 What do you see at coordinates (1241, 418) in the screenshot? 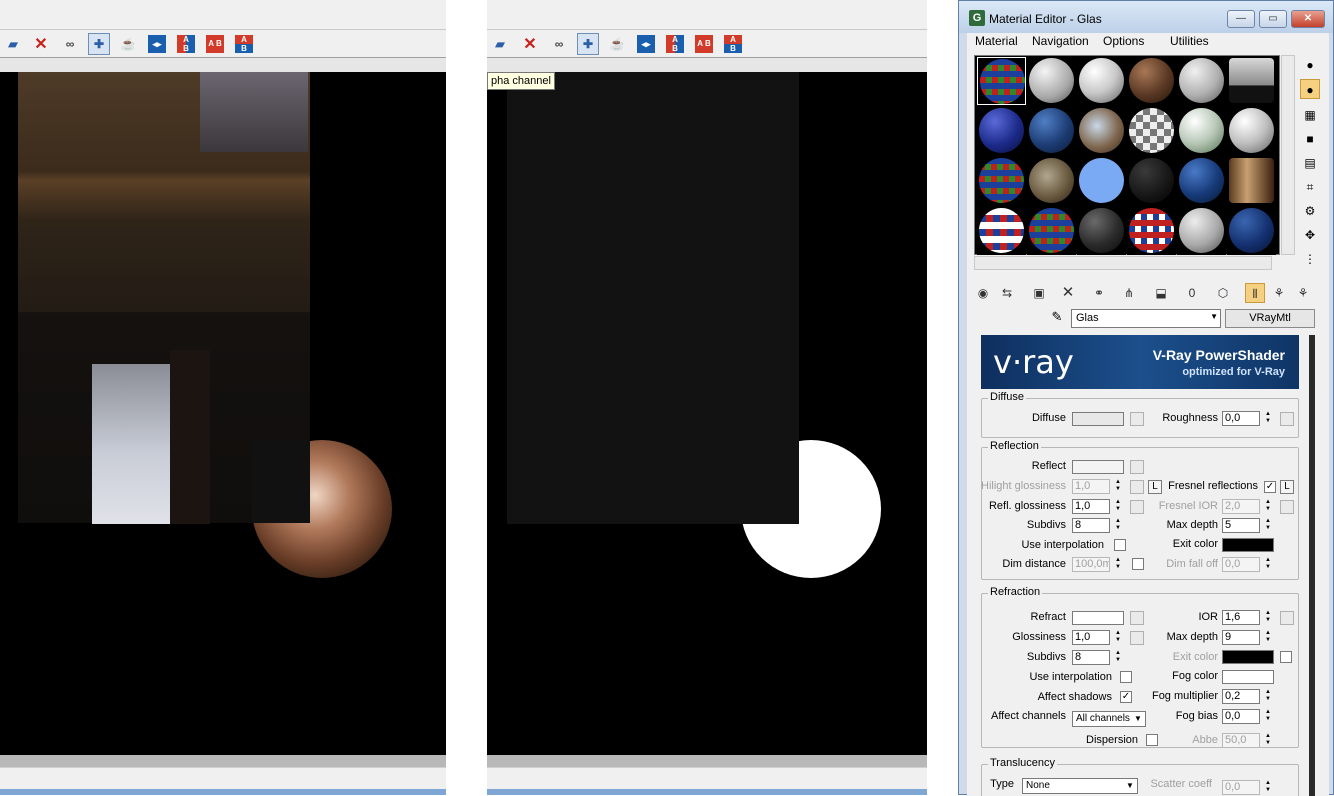
I see `roughness-field: 0,0` at bounding box center [1241, 418].